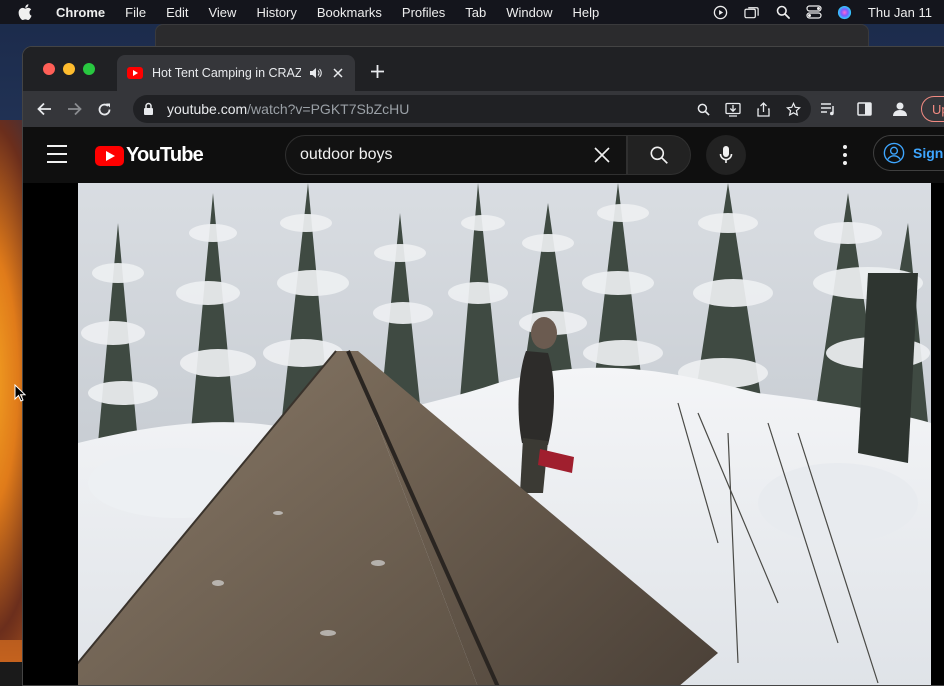 Image resolution: width=944 pixels, height=686 pixels. What do you see at coordinates (49, 69) in the screenshot?
I see `close-window-button` at bounding box center [49, 69].